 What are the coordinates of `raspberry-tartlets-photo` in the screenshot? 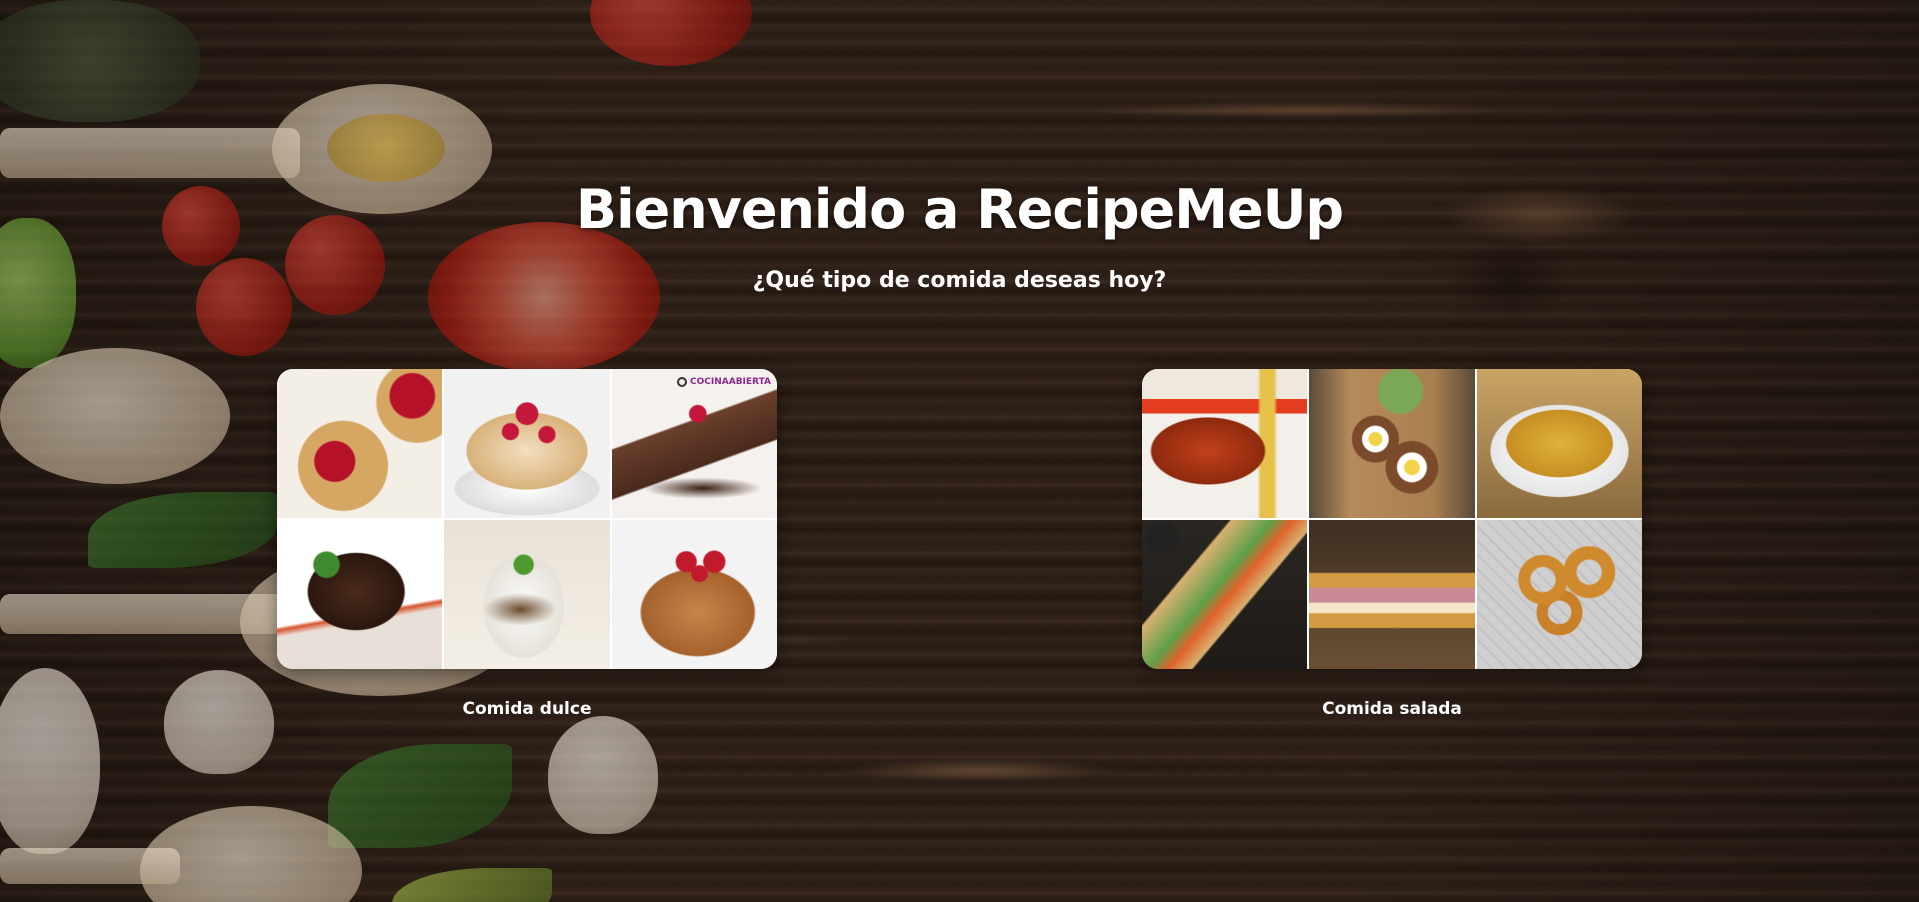 It's located at (360, 443).